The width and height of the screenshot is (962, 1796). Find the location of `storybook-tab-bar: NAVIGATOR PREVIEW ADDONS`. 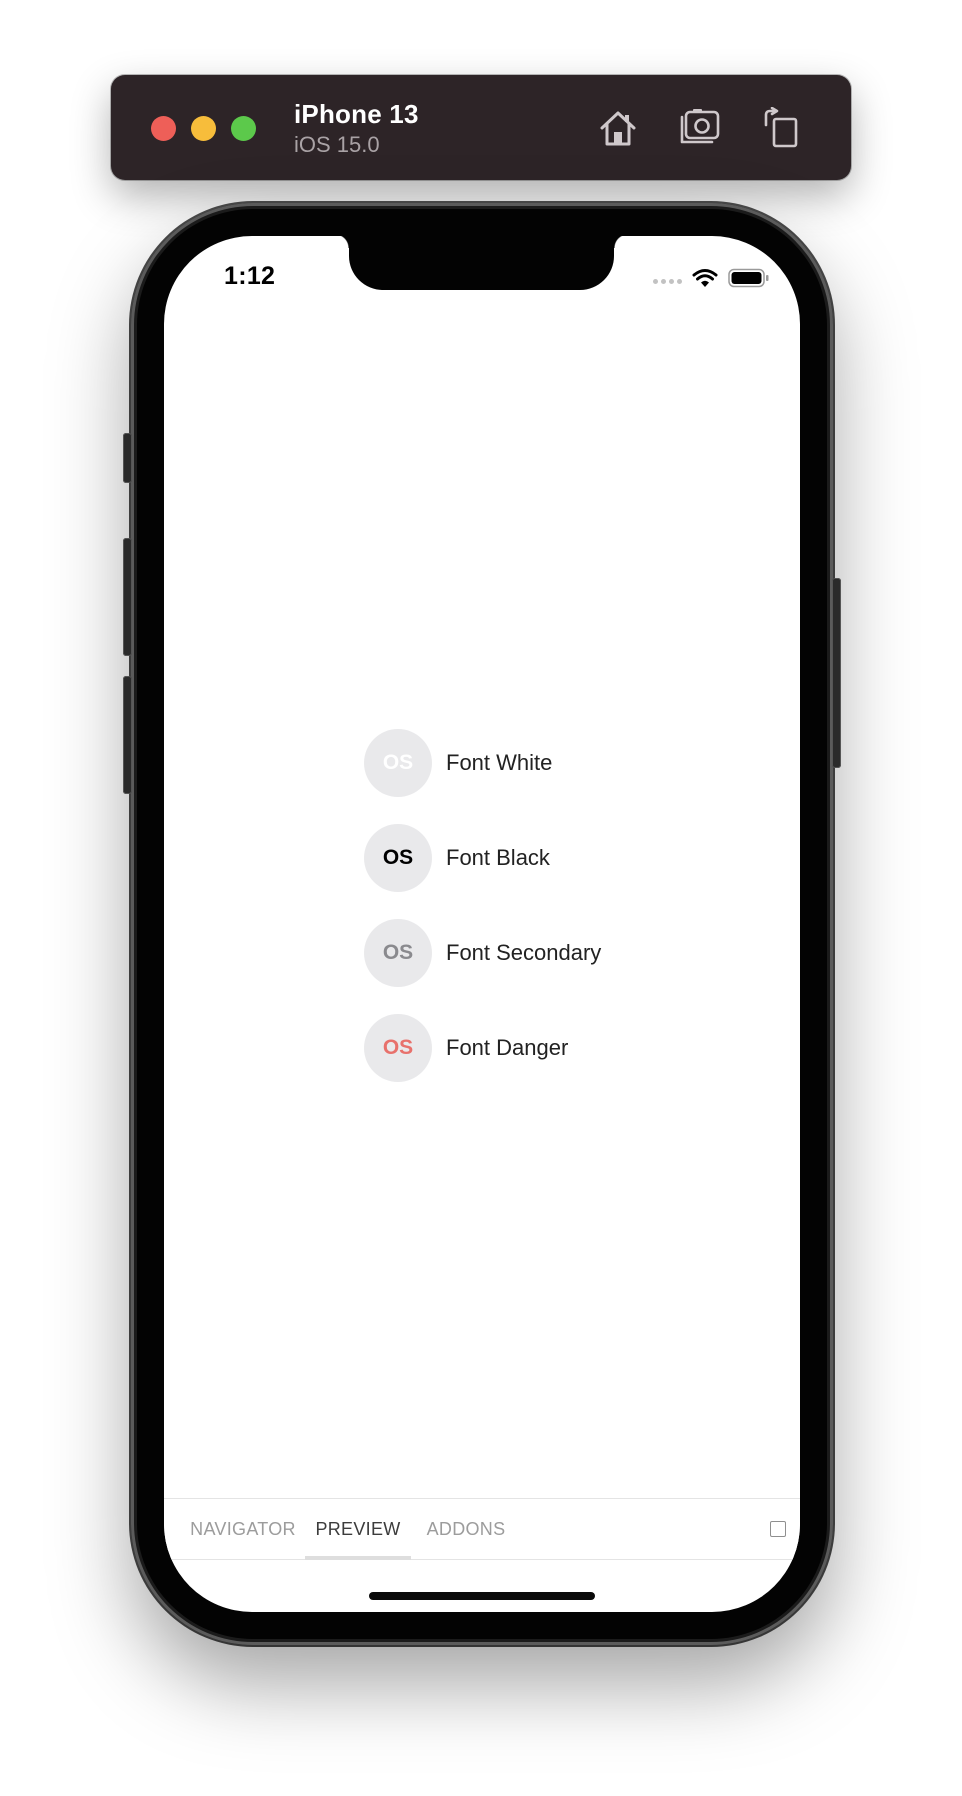

storybook-tab-bar: NAVIGATOR PREVIEW ADDONS is located at coordinates (482, 1529).